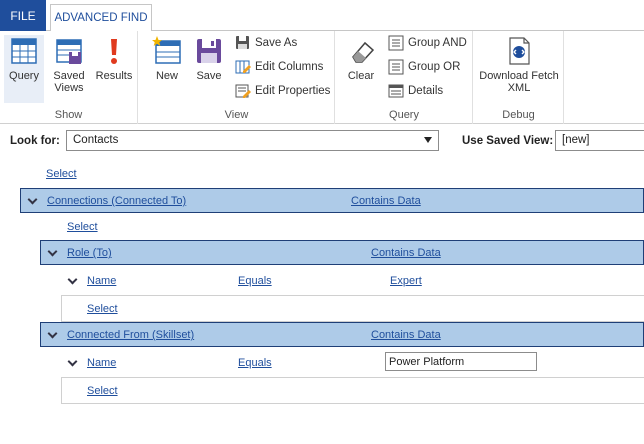 This screenshot has width=644, height=444. What do you see at coordinates (209, 51) in the screenshot?
I see `floppy-disk-icon` at bounding box center [209, 51].